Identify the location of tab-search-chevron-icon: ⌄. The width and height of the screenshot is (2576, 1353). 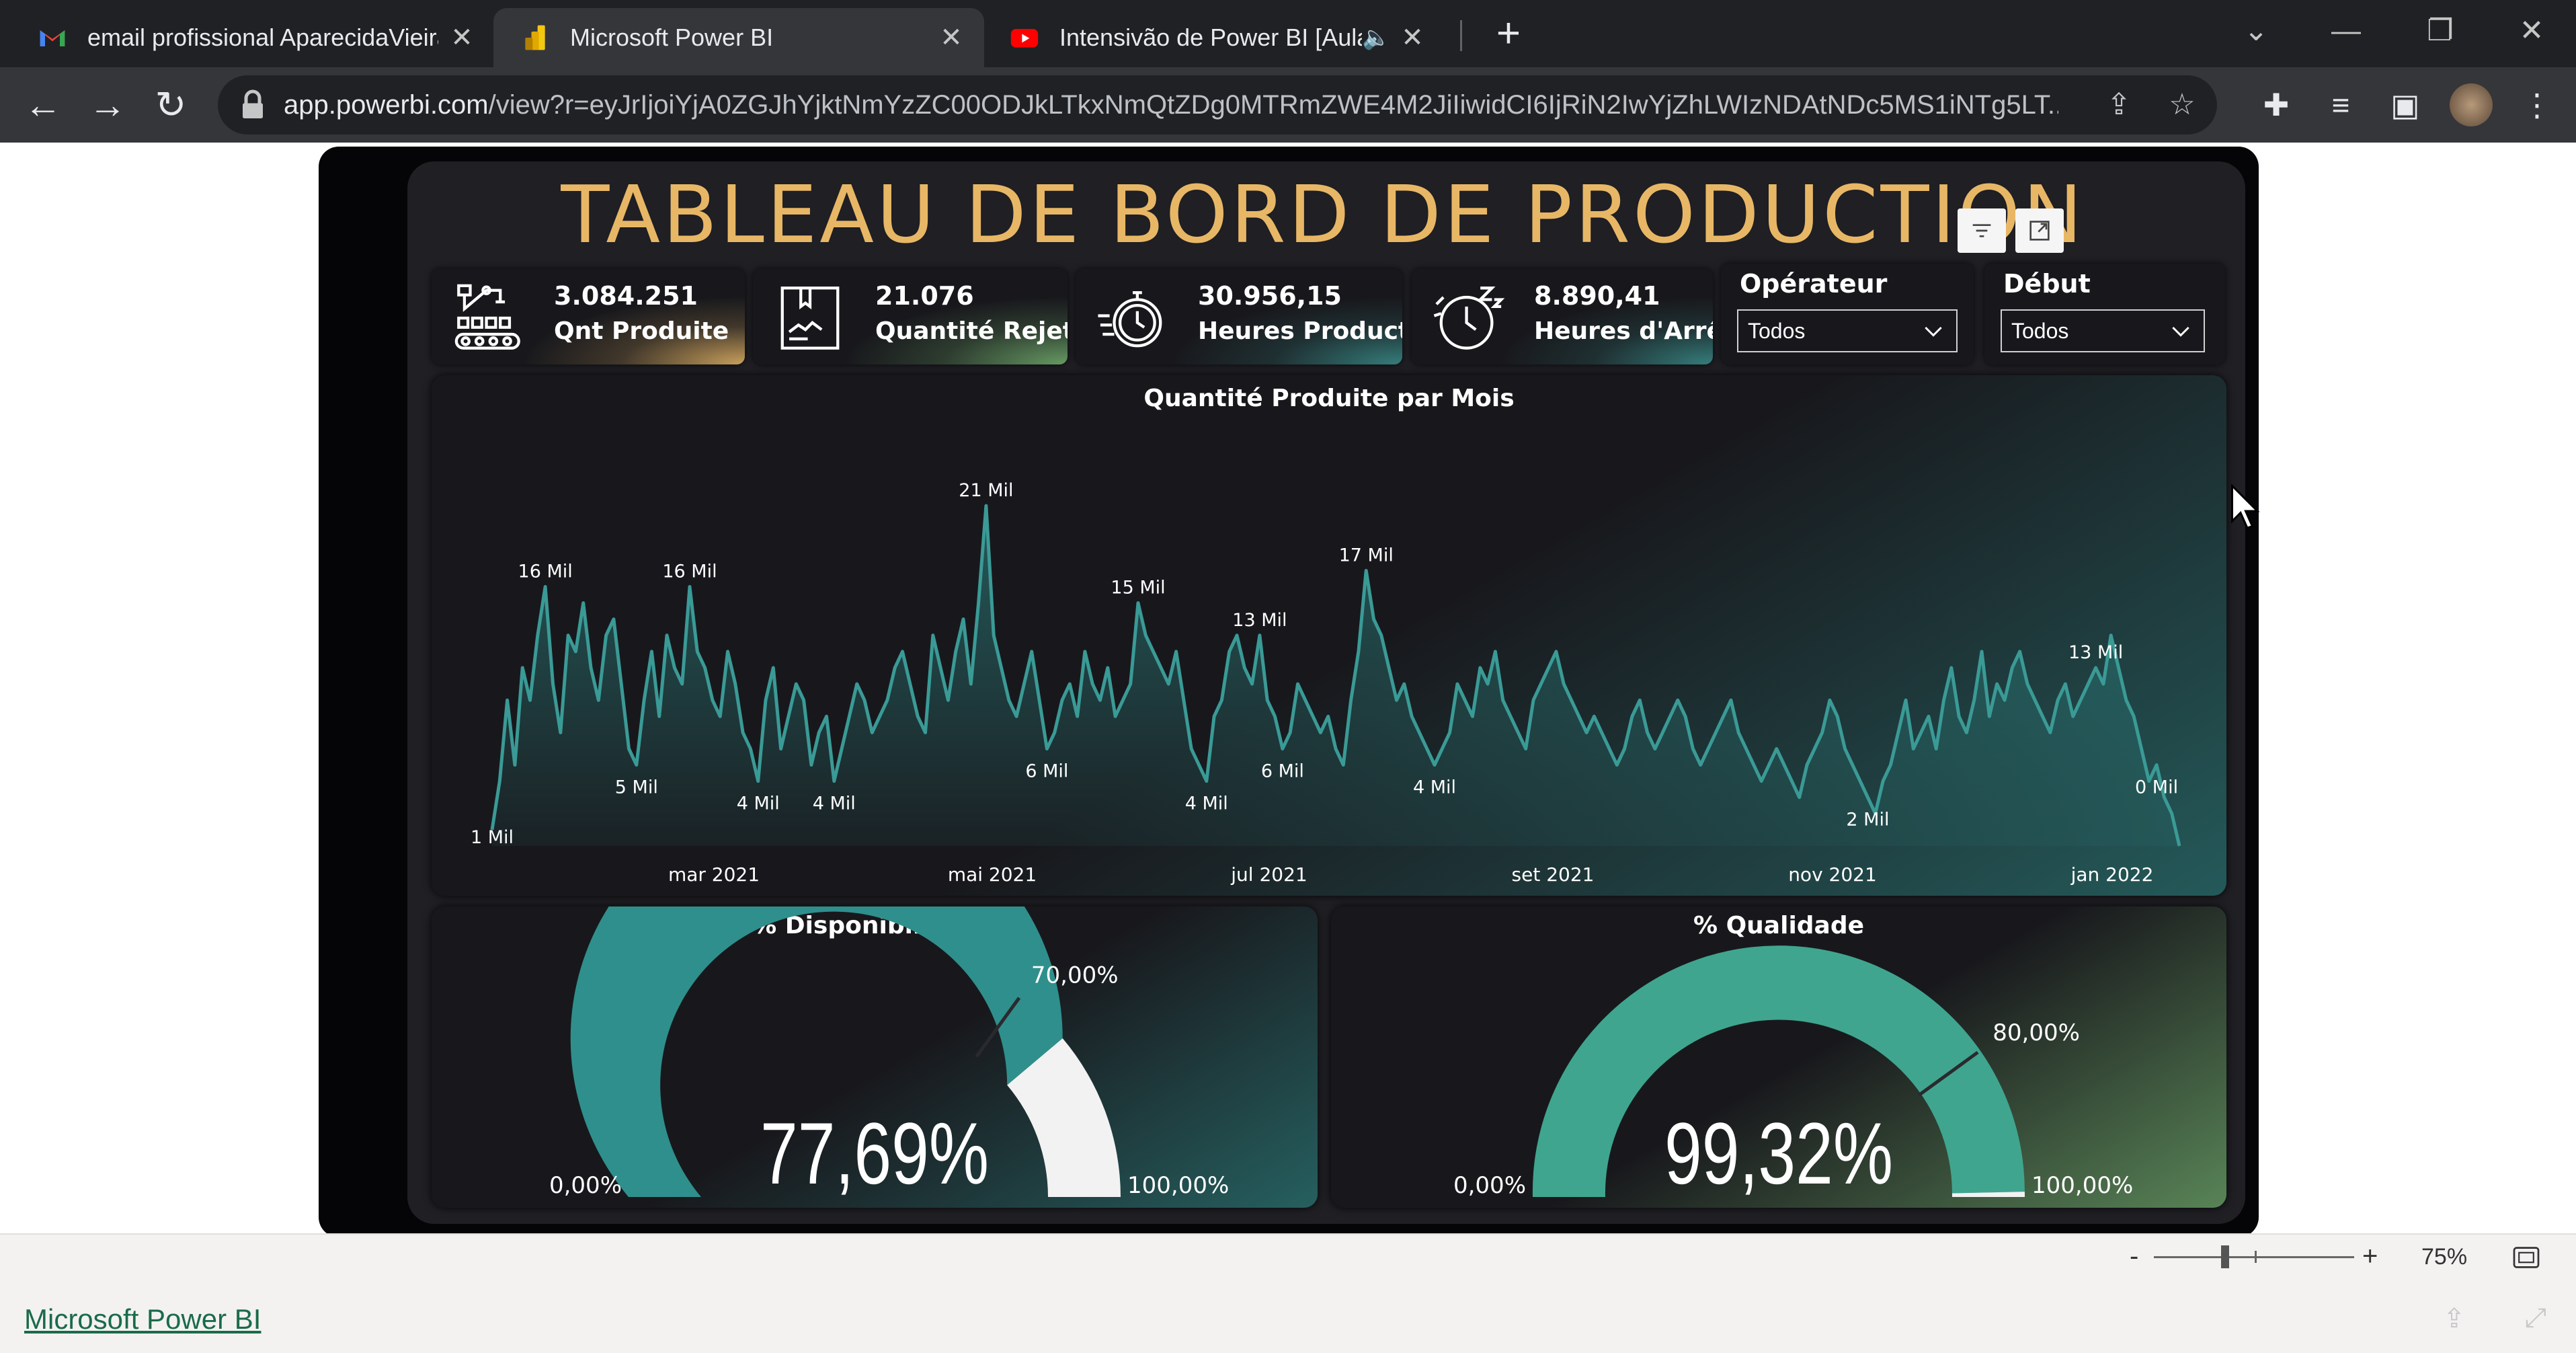
(2256, 30).